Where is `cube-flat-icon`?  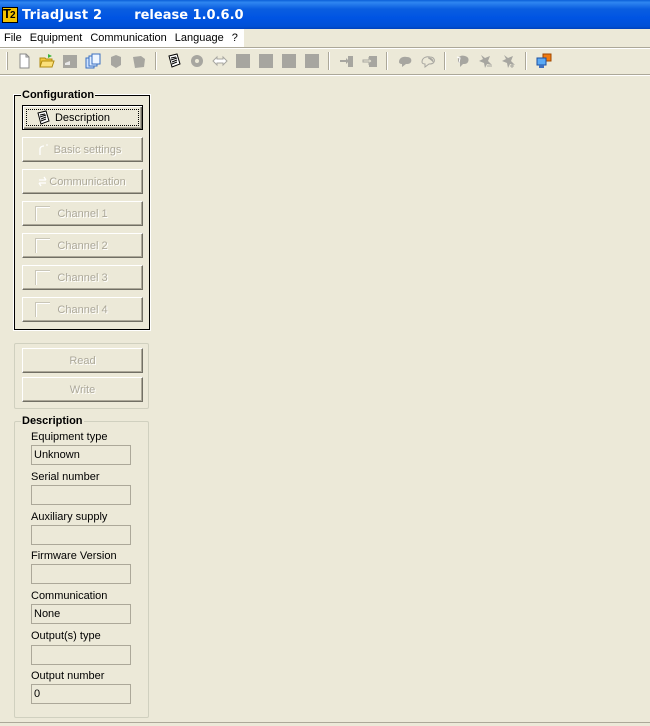 cube-flat-icon is located at coordinates (138, 62).